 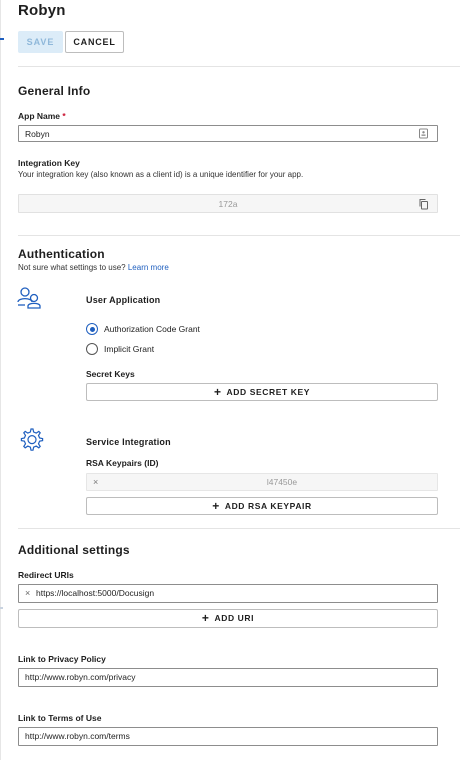 What do you see at coordinates (61, 254) in the screenshot?
I see `authentication-heading: Authentication` at bounding box center [61, 254].